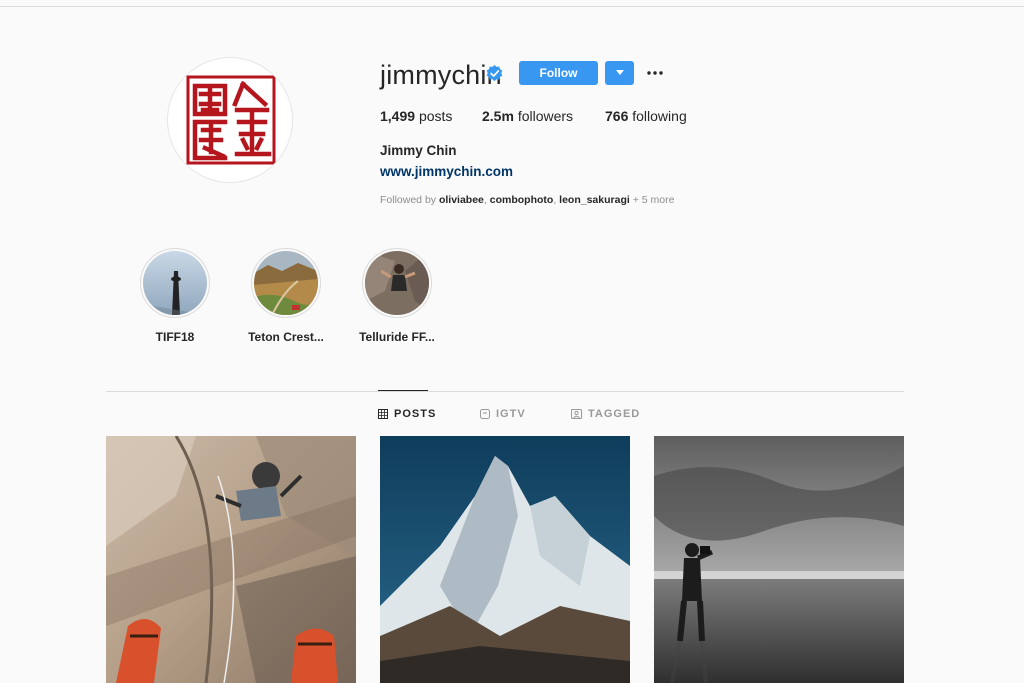  I want to click on profile-avatar, so click(230, 120).